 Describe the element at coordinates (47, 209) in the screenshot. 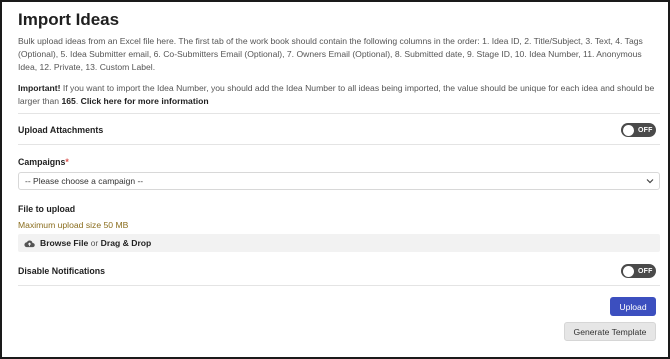

I see `file-upload-label: File to upload` at that location.